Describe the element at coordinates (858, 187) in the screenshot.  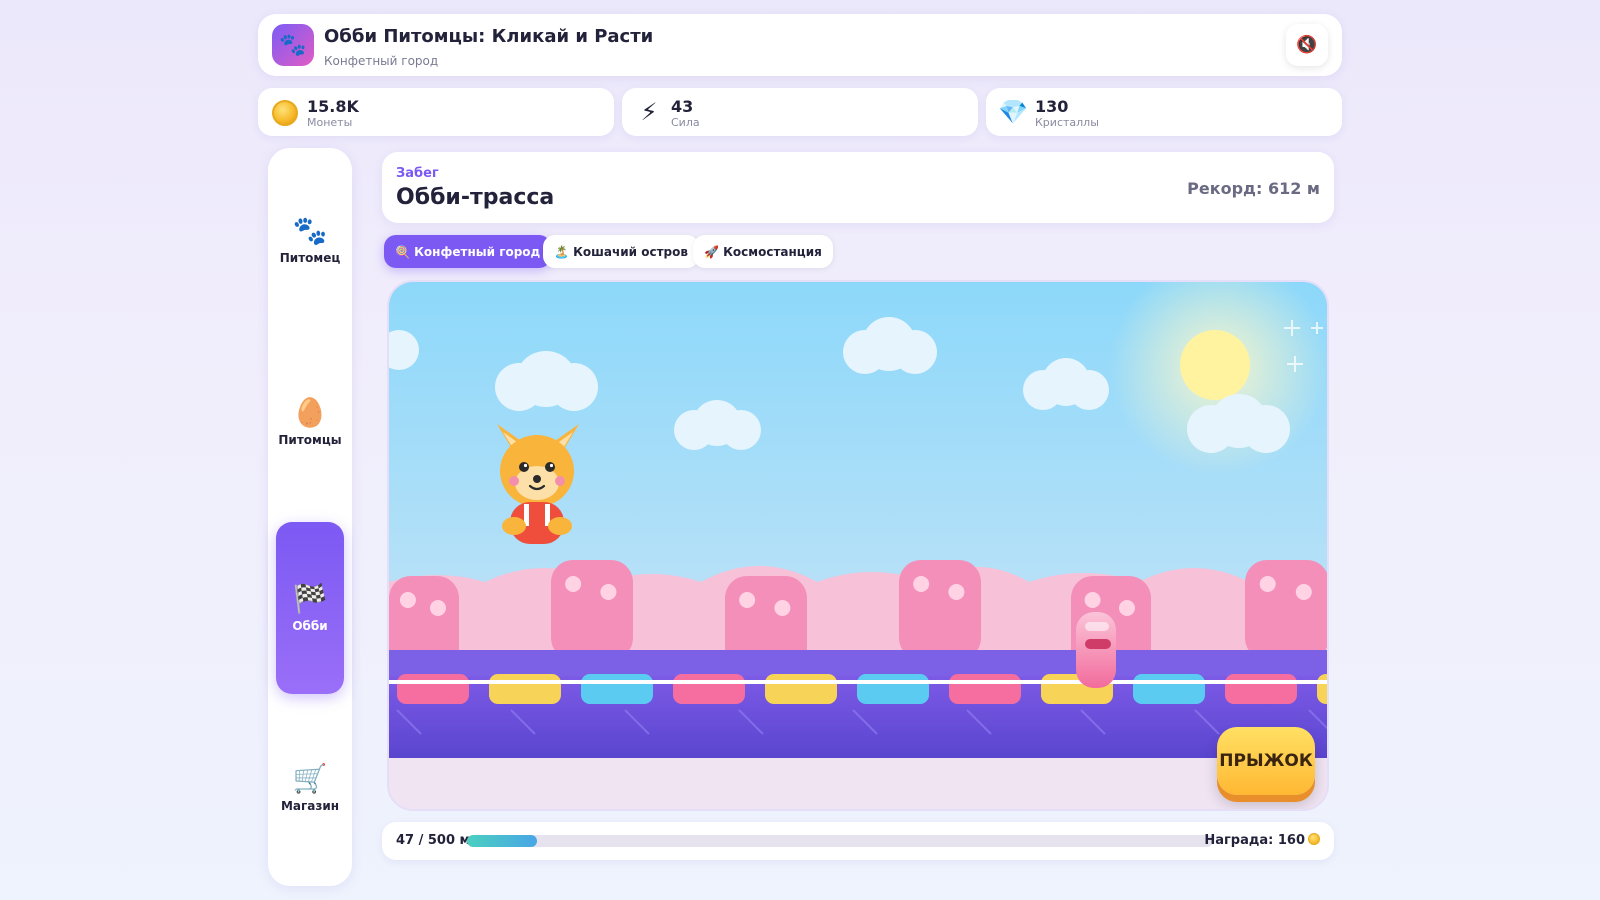
I see `mode-header: Забег Обби-трасса Рекорд: 612 м` at that location.